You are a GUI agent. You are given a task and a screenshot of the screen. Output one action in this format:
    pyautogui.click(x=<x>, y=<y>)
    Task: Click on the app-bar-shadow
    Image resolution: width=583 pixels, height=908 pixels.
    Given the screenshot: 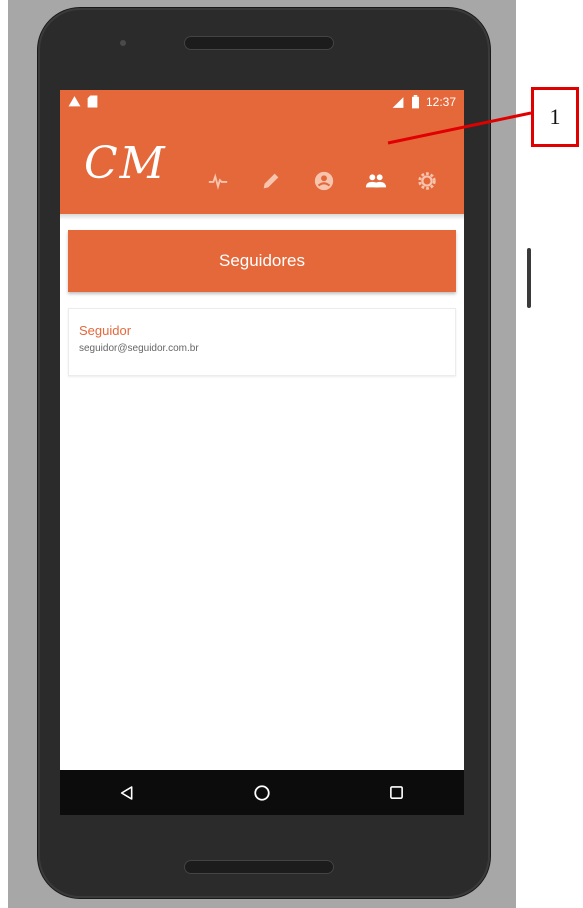 What is the action you would take?
    pyautogui.click(x=262, y=217)
    